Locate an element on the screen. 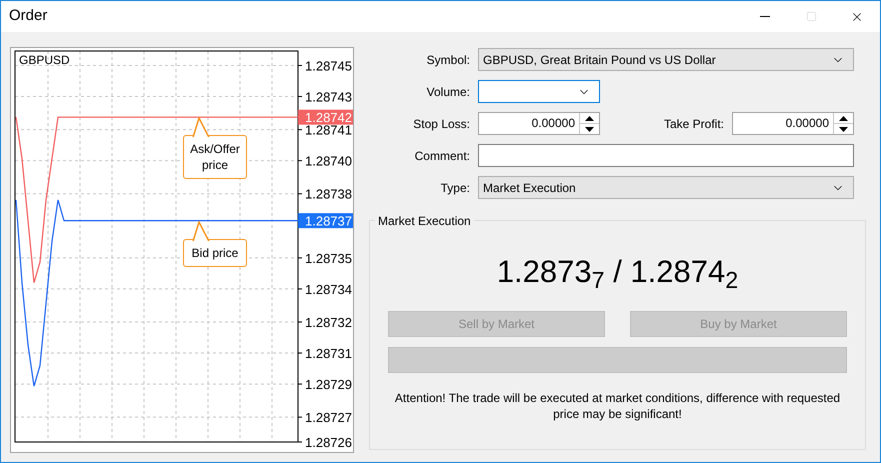 The height and width of the screenshot is (463, 881). window-title: Order is located at coordinates (28, 16).